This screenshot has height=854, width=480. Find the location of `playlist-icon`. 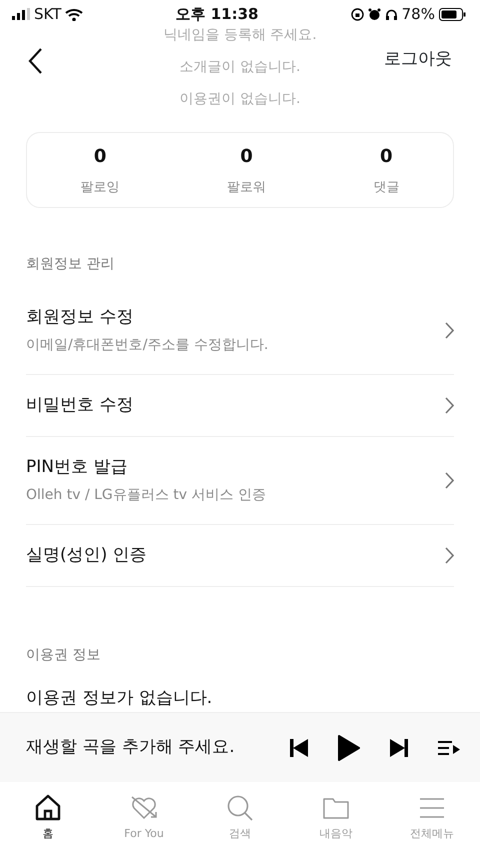

playlist-icon is located at coordinates (449, 748).